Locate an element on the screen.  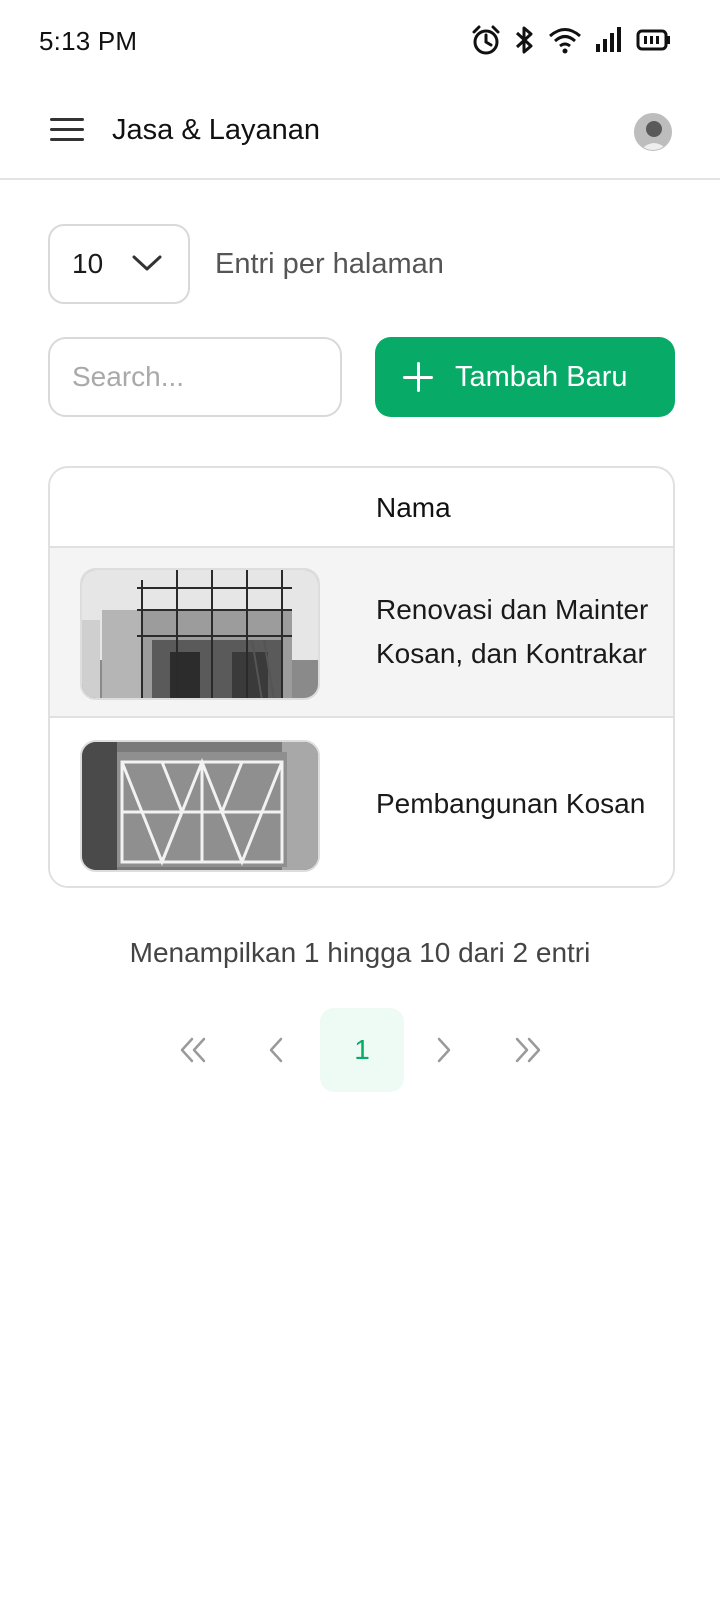
alarm-icon is located at coordinates (486, 40).